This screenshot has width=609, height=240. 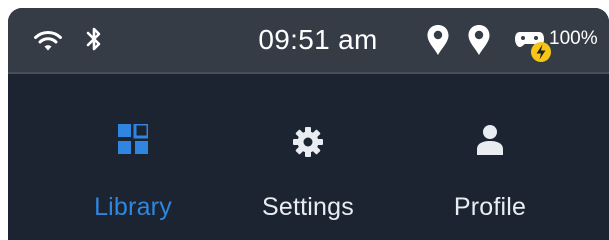 I want to click on status-time: 09:51 am, so click(x=318, y=39).